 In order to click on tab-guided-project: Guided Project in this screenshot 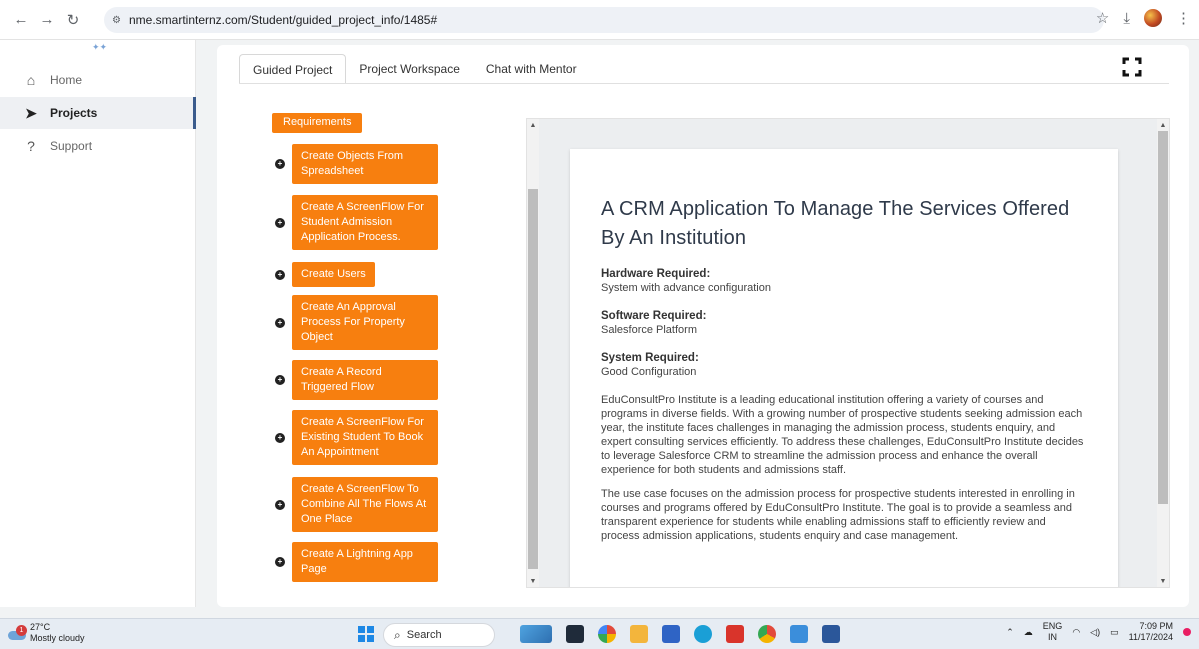, I will do `click(293, 69)`.